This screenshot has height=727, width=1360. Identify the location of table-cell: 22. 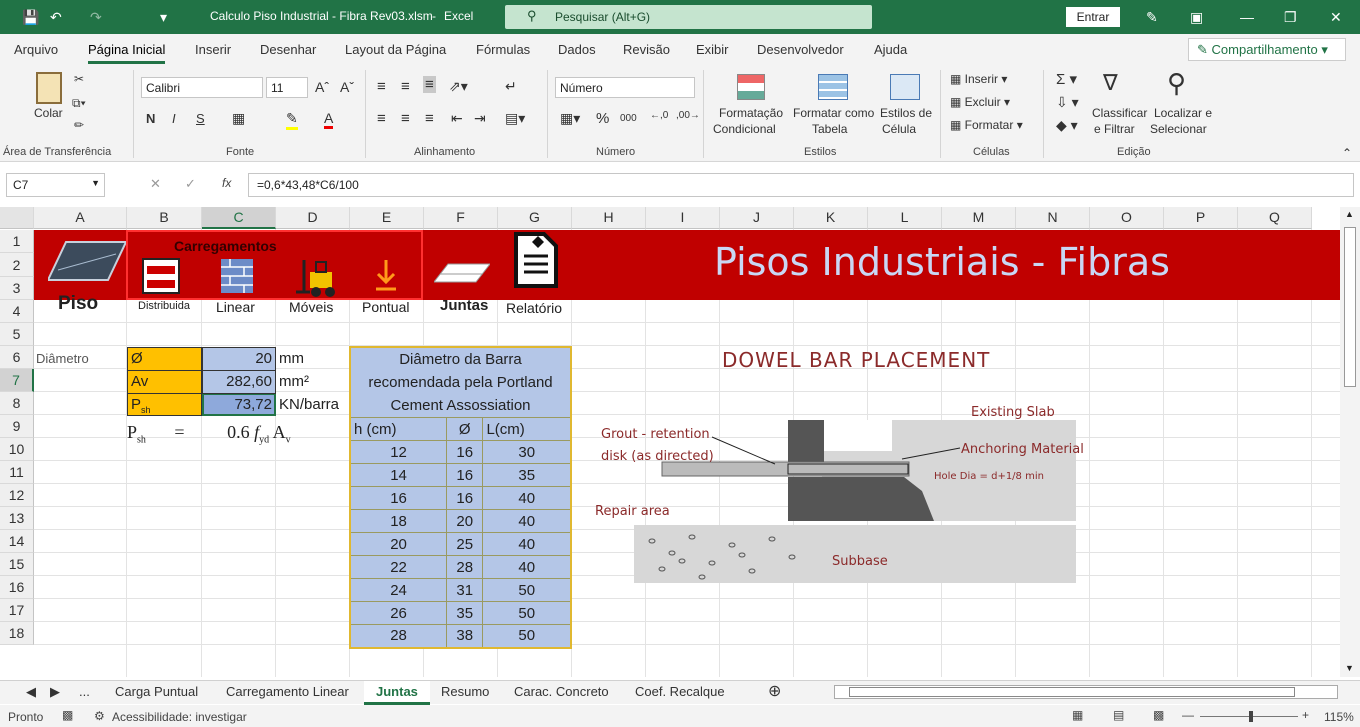
(398, 567).